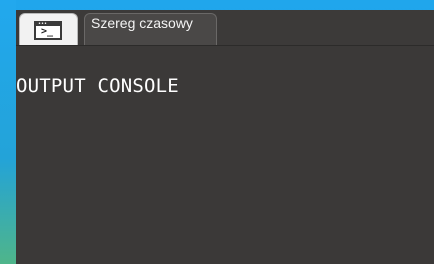 This screenshot has height=264, width=434. I want to click on left-accent-strip, so click(8, 132).